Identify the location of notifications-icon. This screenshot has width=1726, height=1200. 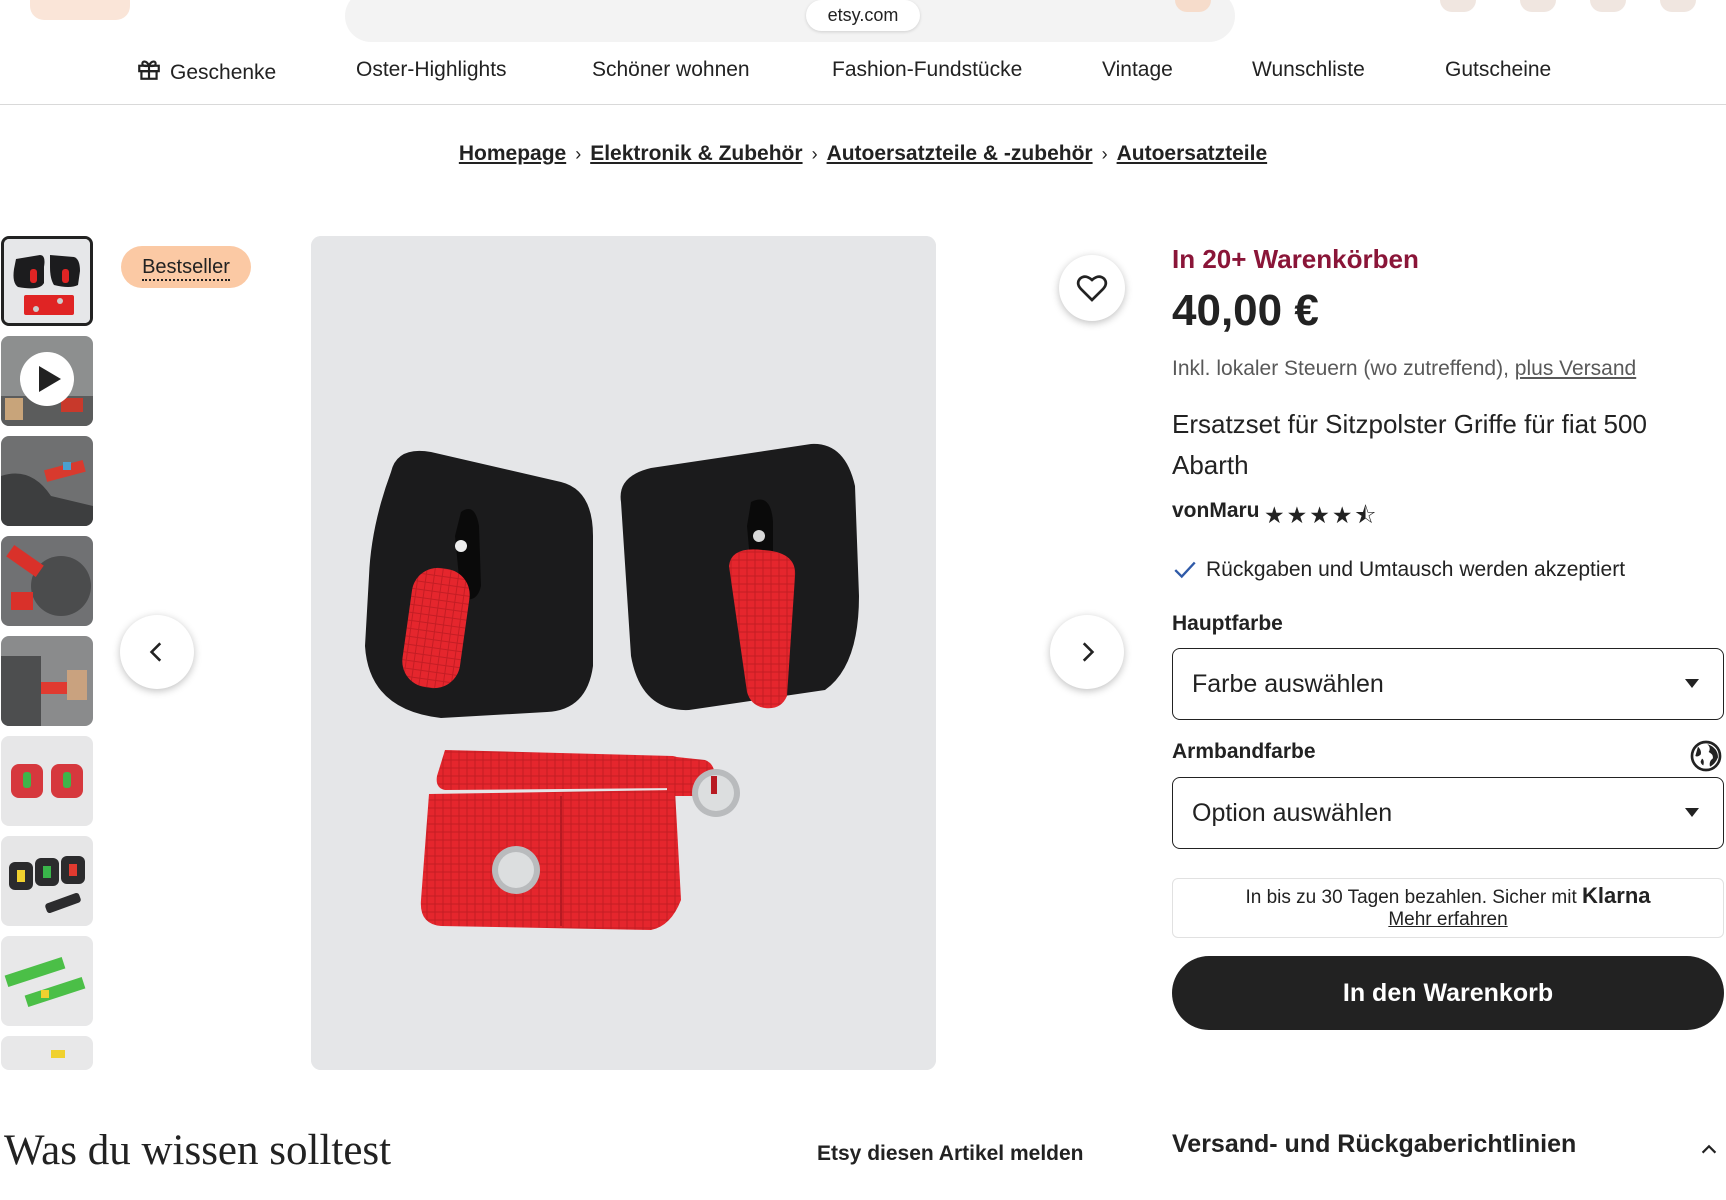
(1608, 6).